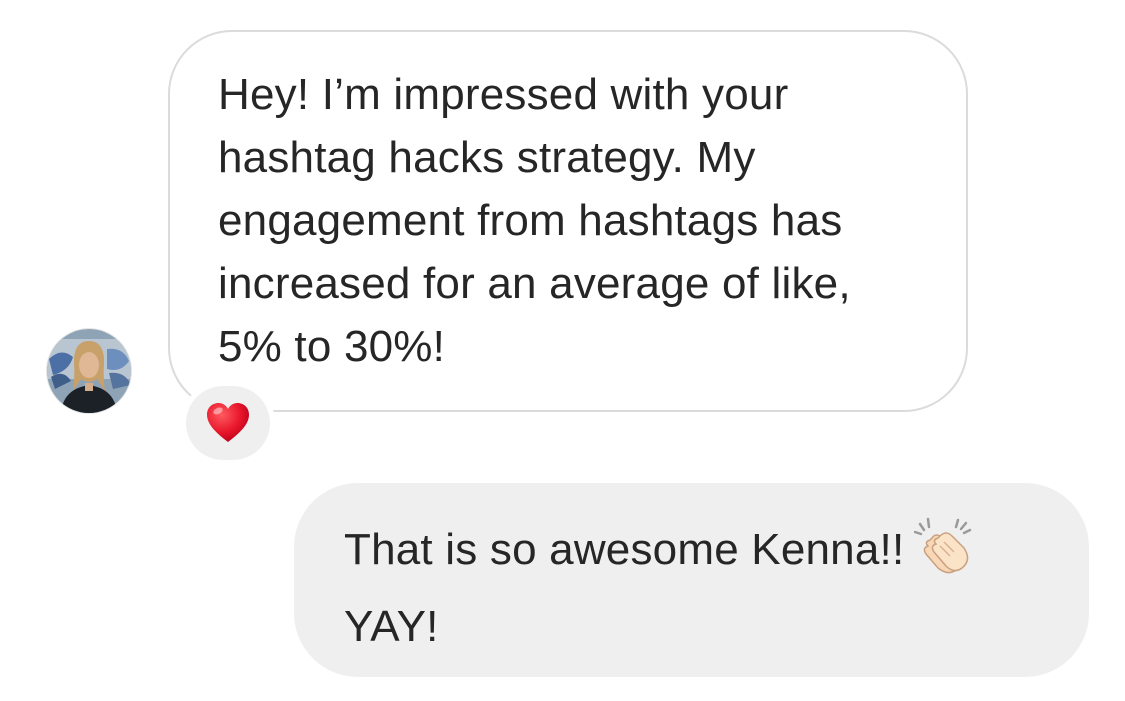 The height and width of the screenshot is (701, 1125). What do you see at coordinates (945, 555) in the screenshot?
I see `clapping-hands-icon` at bounding box center [945, 555].